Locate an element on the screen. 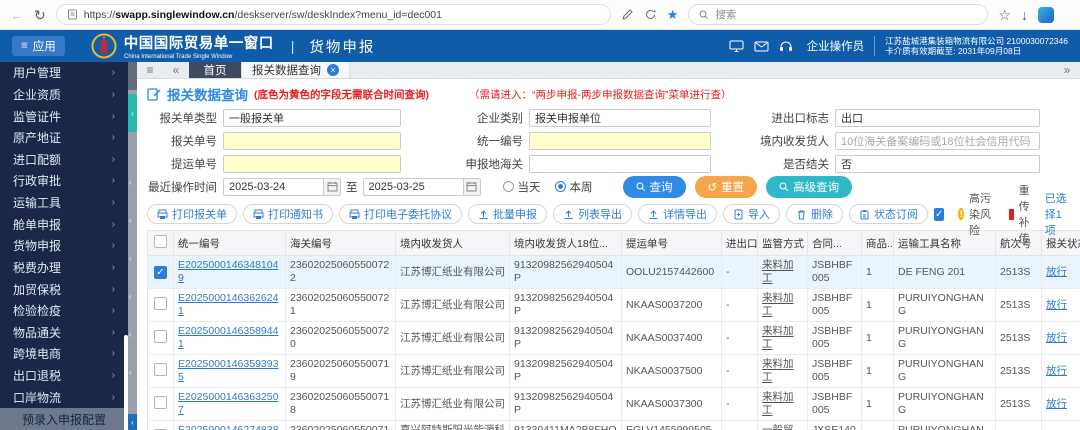 The width and height of the screenshot is (1080, 430). goods-cell: 1 is located at coordinates (877, 425).